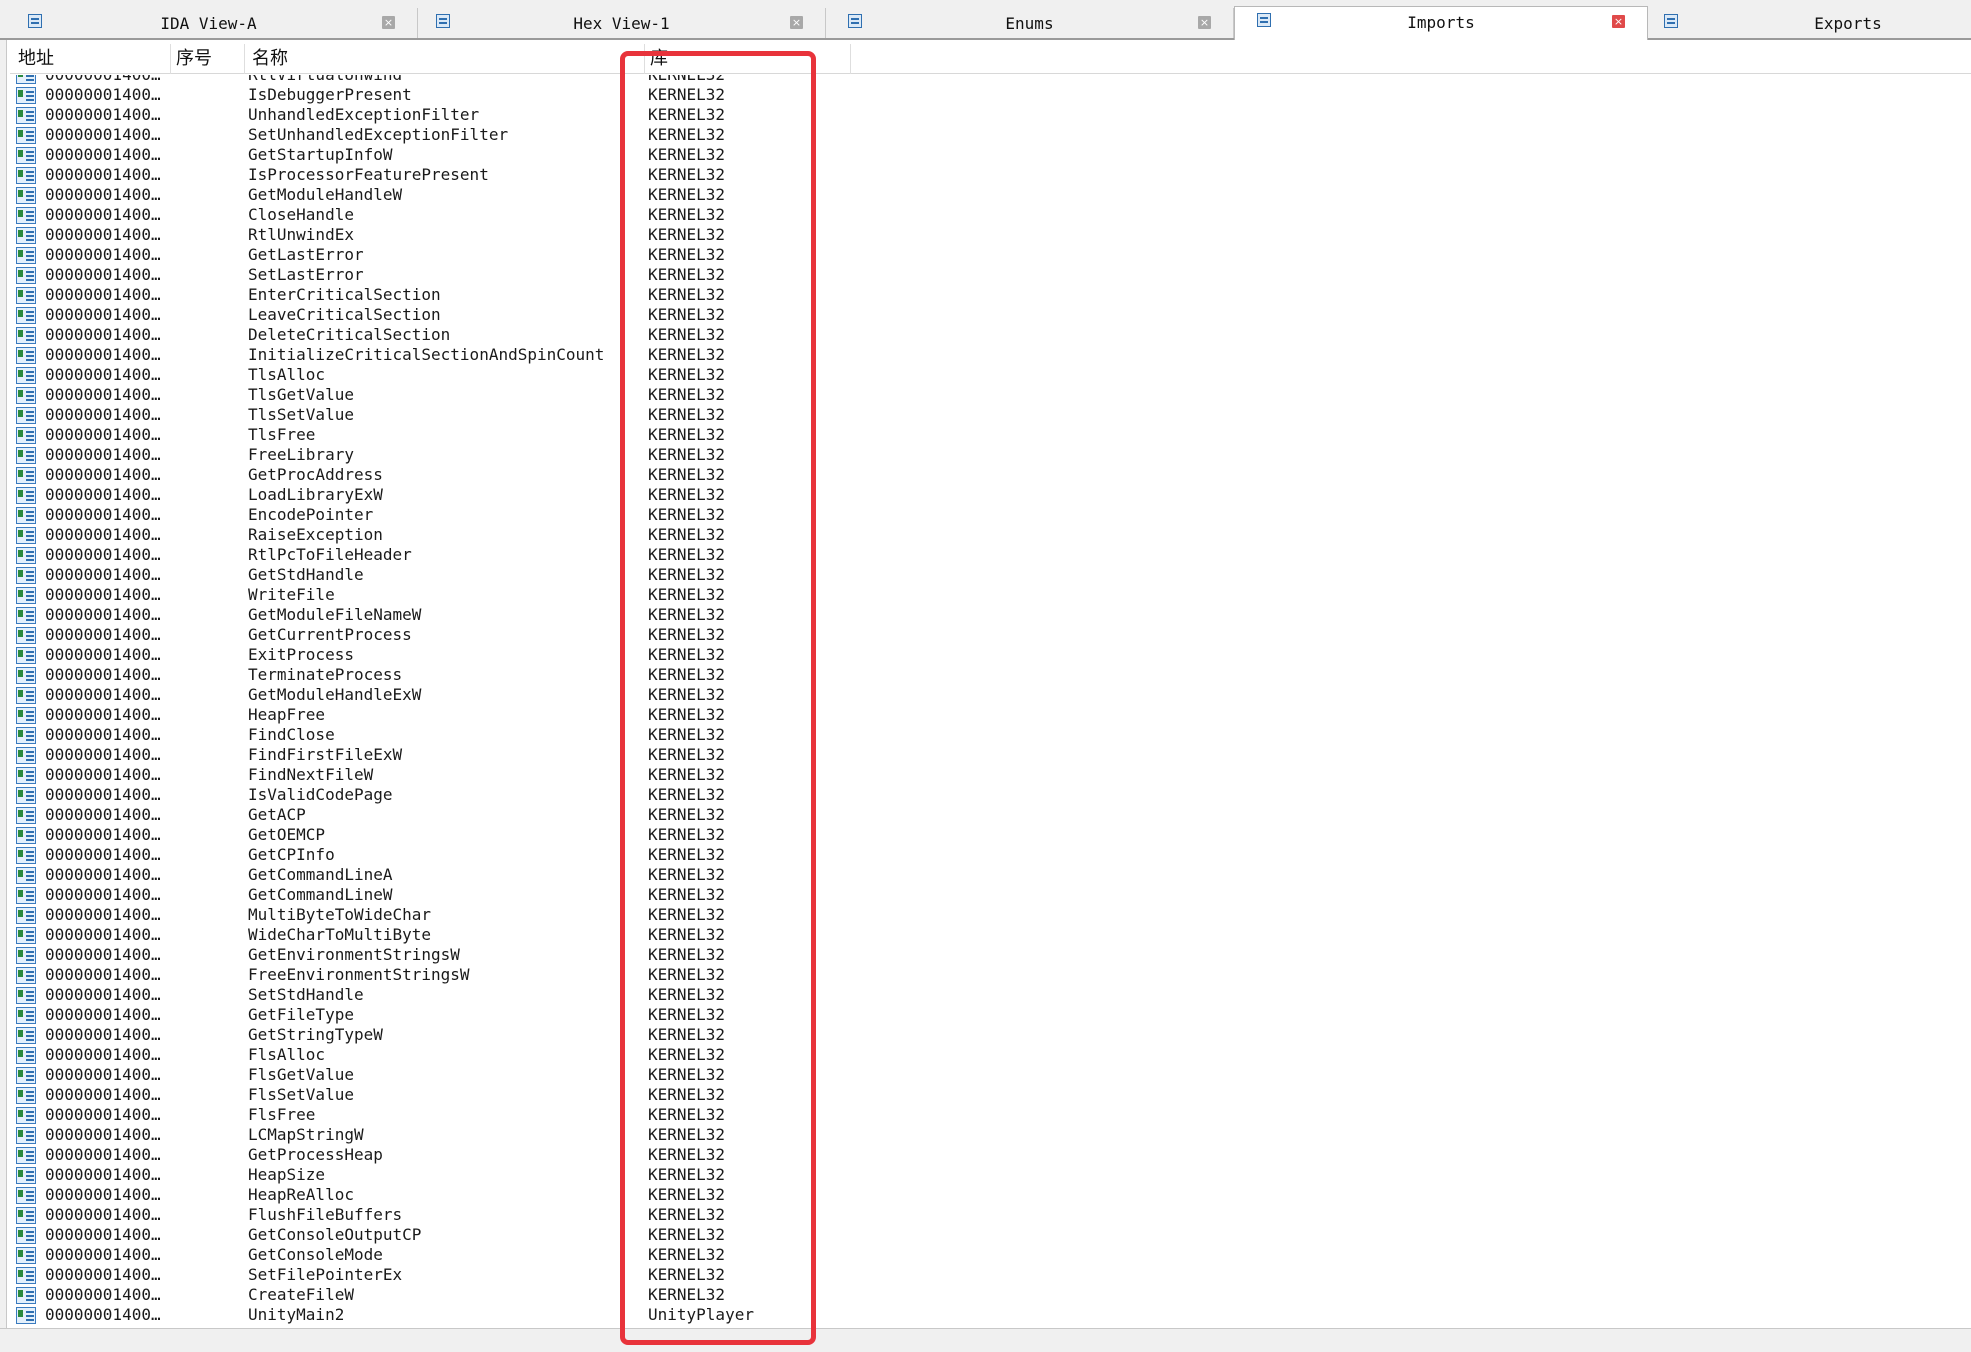 This screenshot has height=1352, width=1971. I want to click on table-row: 00000001400… GetModuleHandleExW KERNEL32, so click(985, 695).